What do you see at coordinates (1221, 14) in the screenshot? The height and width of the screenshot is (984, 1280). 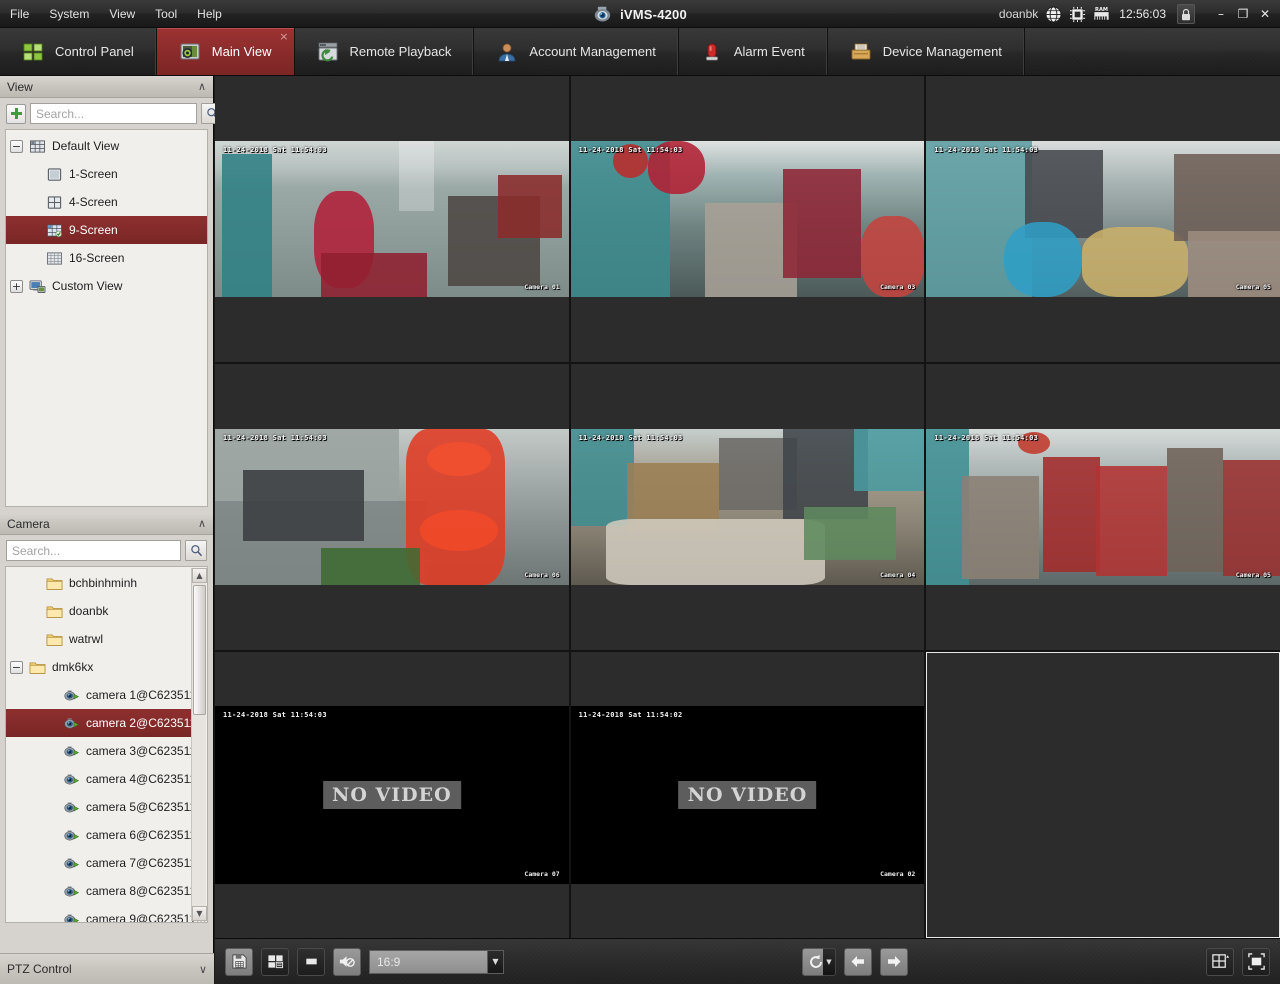 I see `minimize-button: –` at bounding box center [1221, 14].